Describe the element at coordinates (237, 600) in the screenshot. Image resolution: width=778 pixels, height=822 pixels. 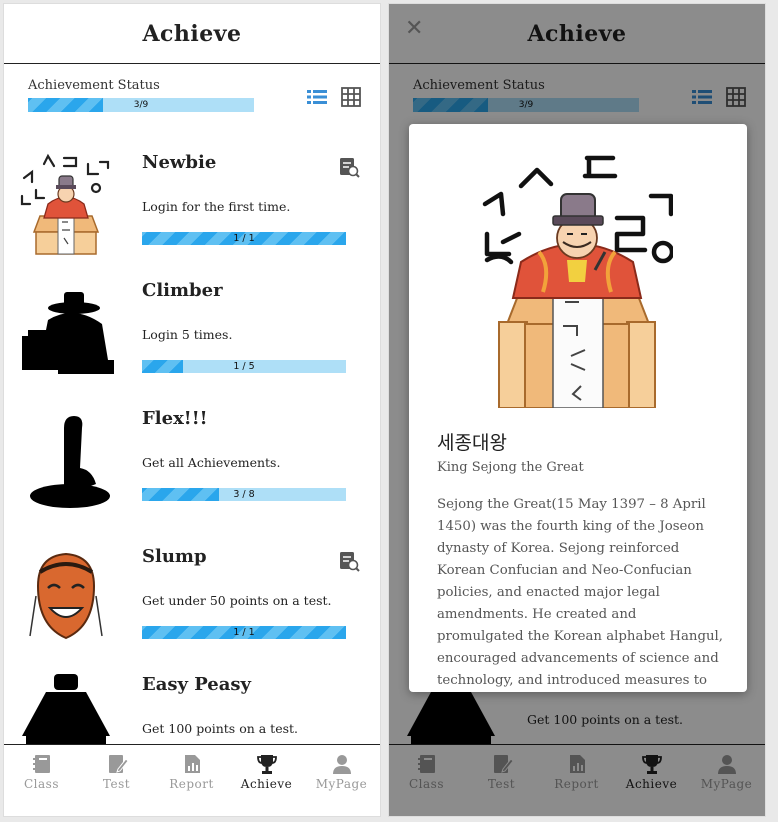
I see `achievement-description: Get under 50 points on a test.` at that location.